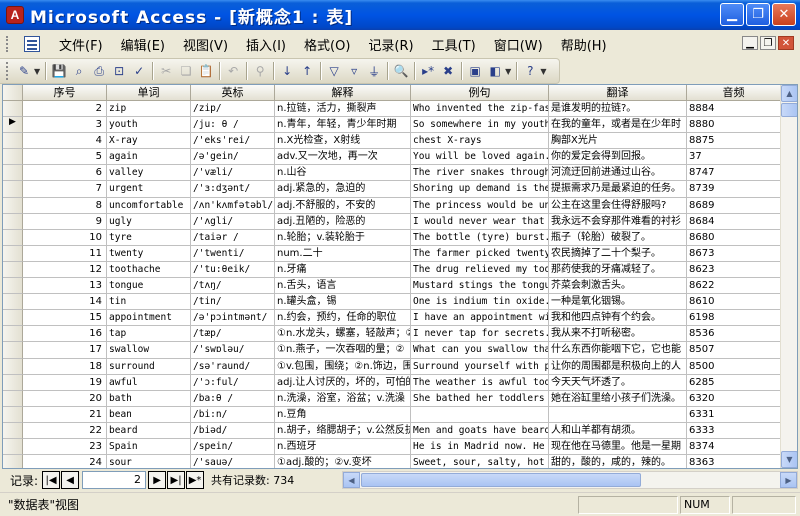 This screenshot has height=516, width=800. I want to click on table-cell: 2, so click(65, 109).